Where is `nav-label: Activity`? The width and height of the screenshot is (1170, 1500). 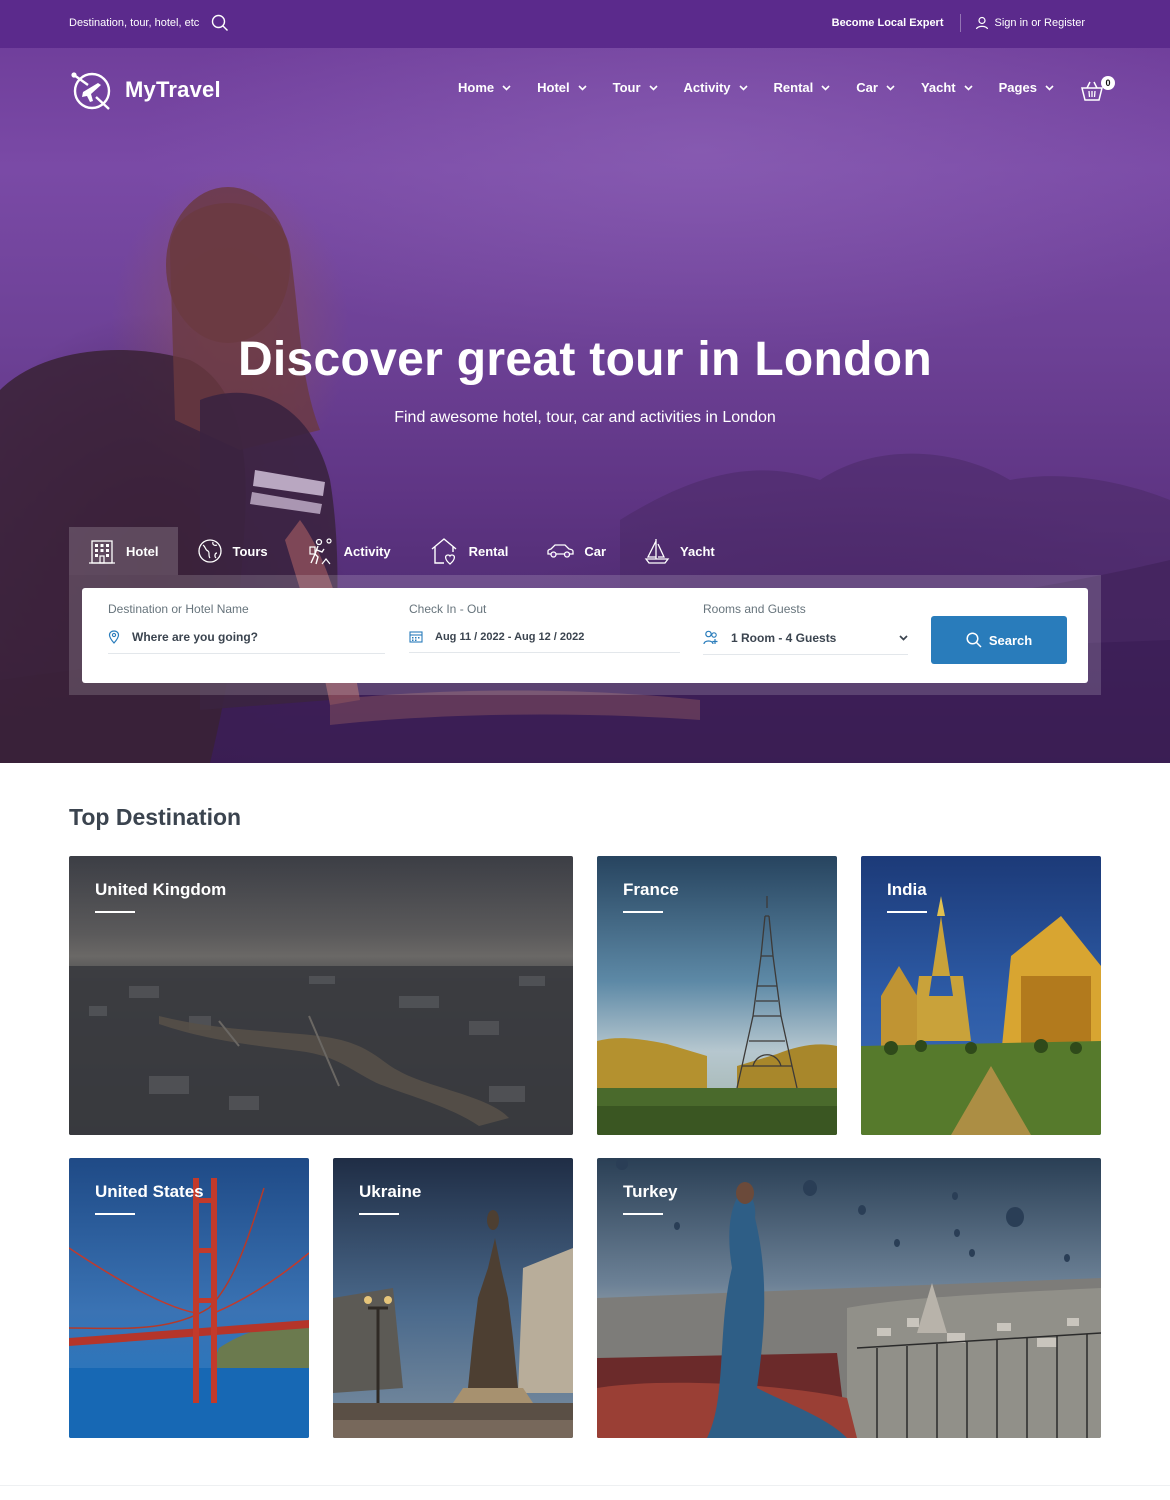
nav-label: Activity is located at coordinates (707, 87).